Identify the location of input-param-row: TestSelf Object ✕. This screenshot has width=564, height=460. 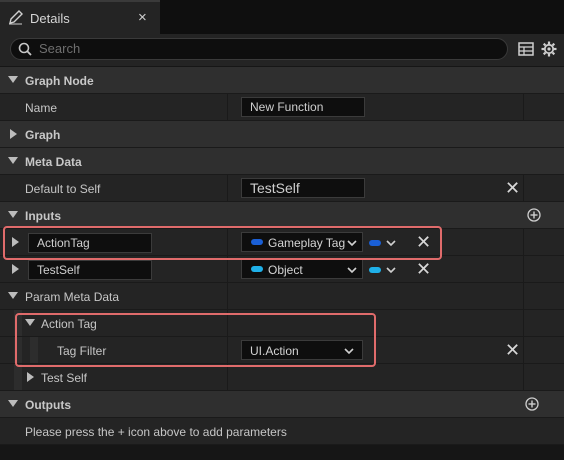
(282, 269).